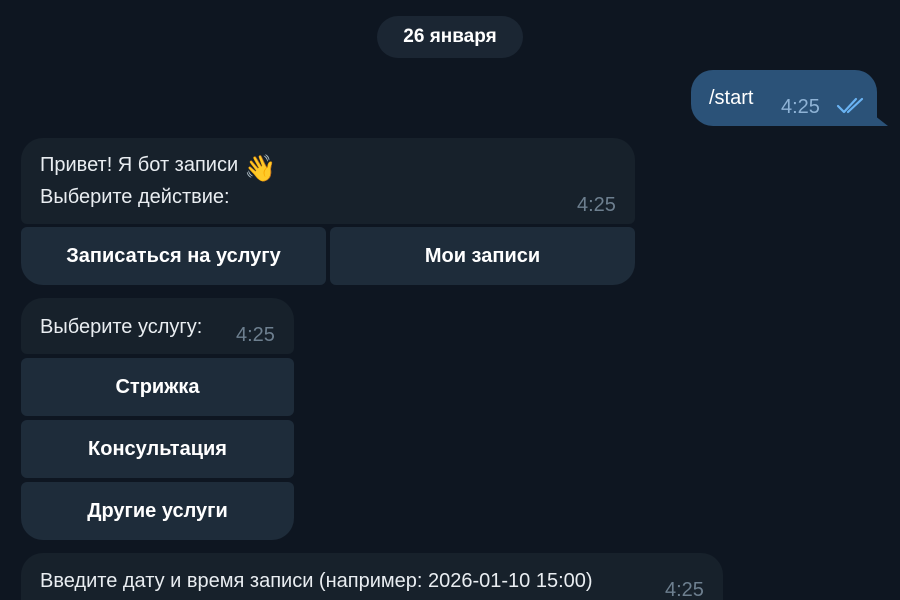 The image size is (900, 600). Describe the element at coordinates (482, 256) in the screenshot. I see `inline-button-my-bookings: Мои записи` at that location.